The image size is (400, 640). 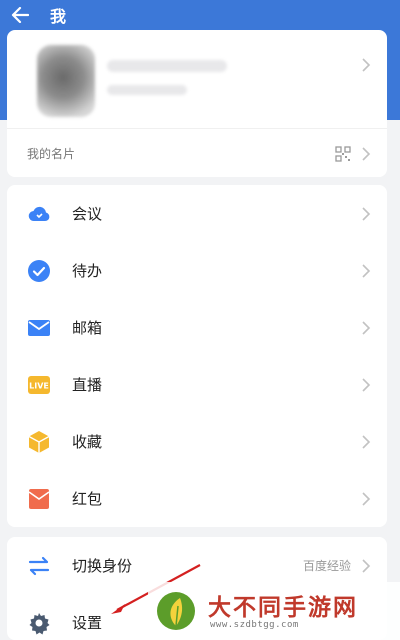 I want to click on menu-item-label: 直播, so click(x=87, y=385).